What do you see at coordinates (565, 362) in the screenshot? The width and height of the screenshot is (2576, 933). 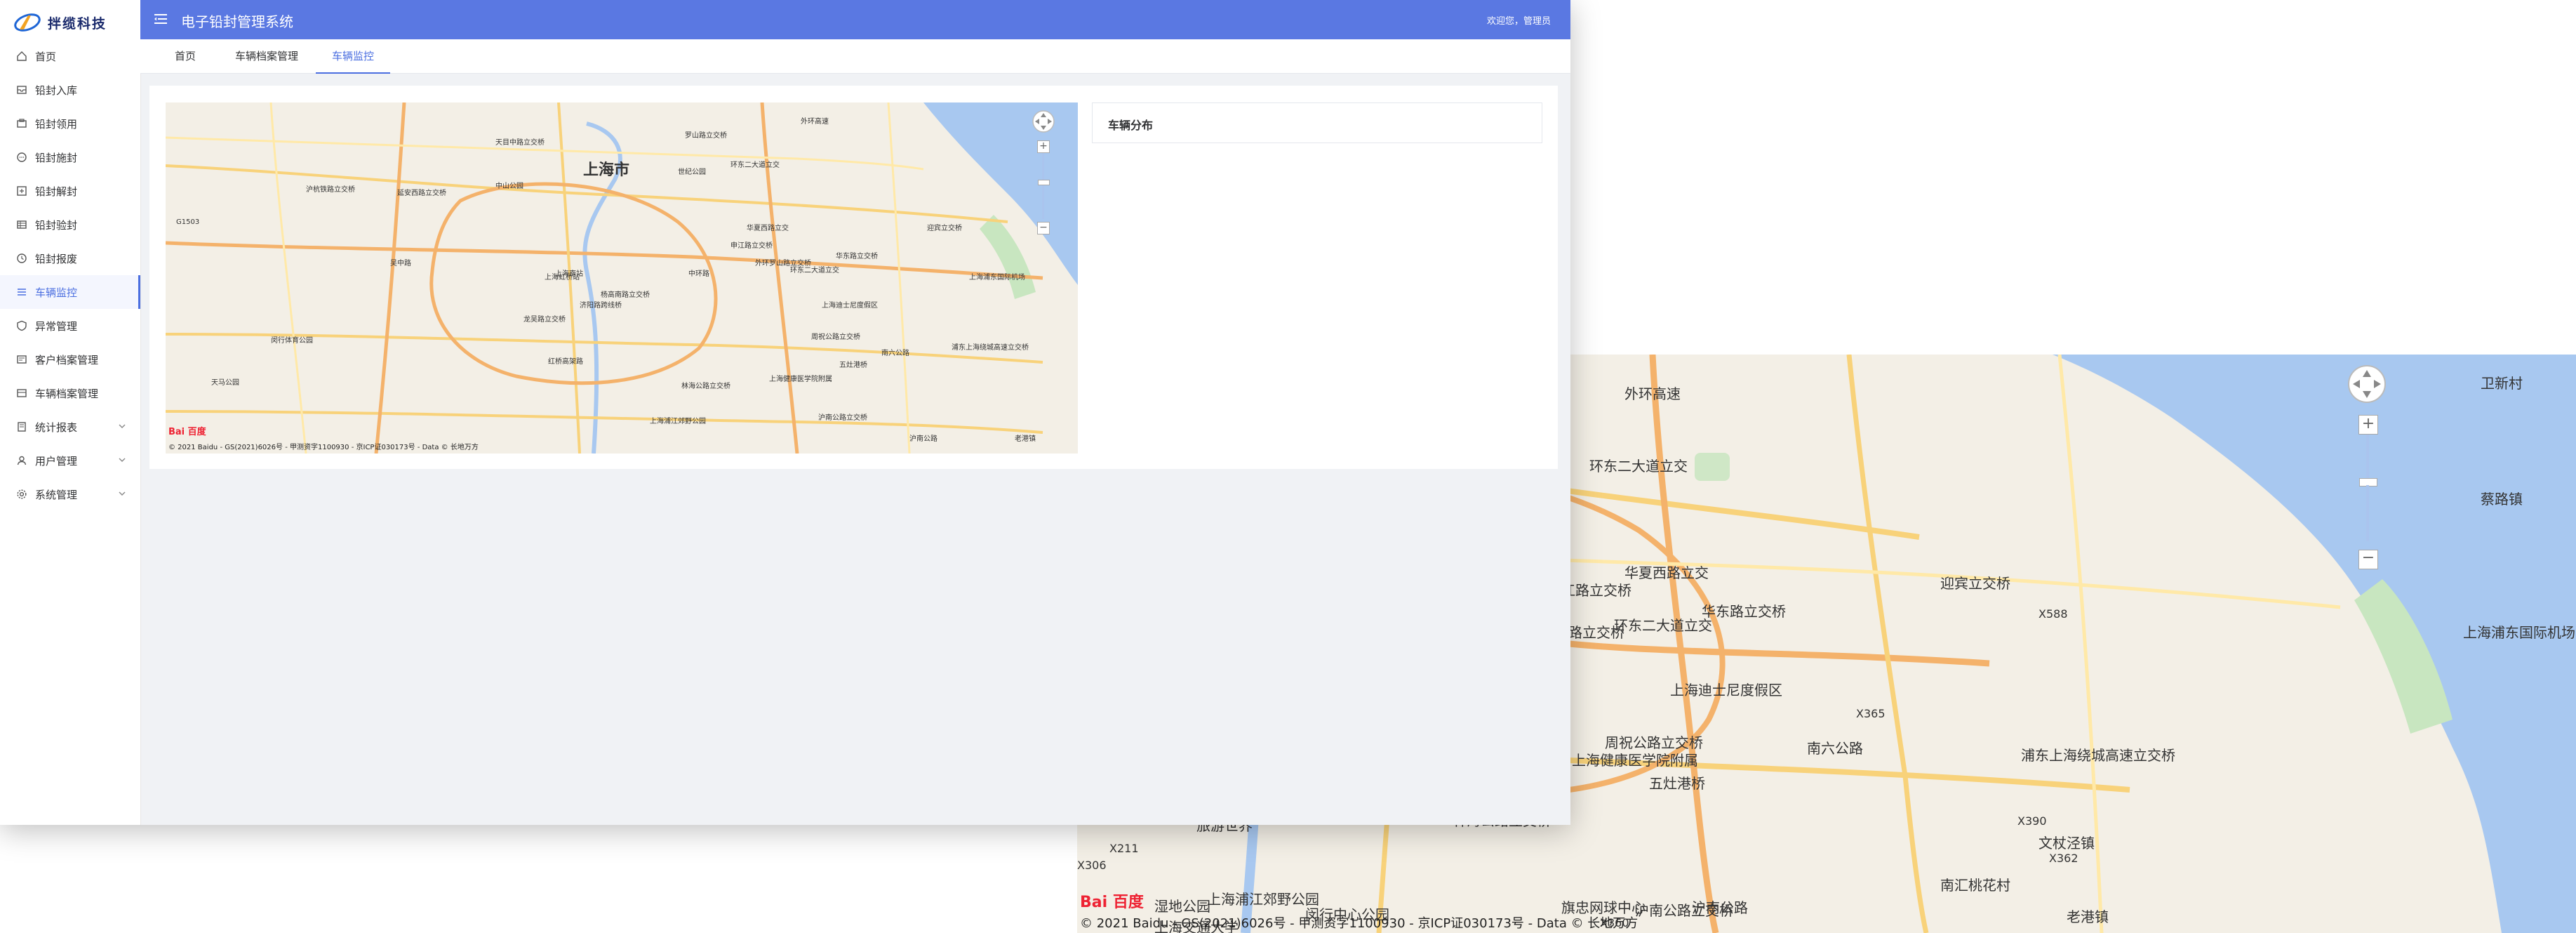 I see `map-place-label: 红桥高架路` at bounding box center [565, 362].